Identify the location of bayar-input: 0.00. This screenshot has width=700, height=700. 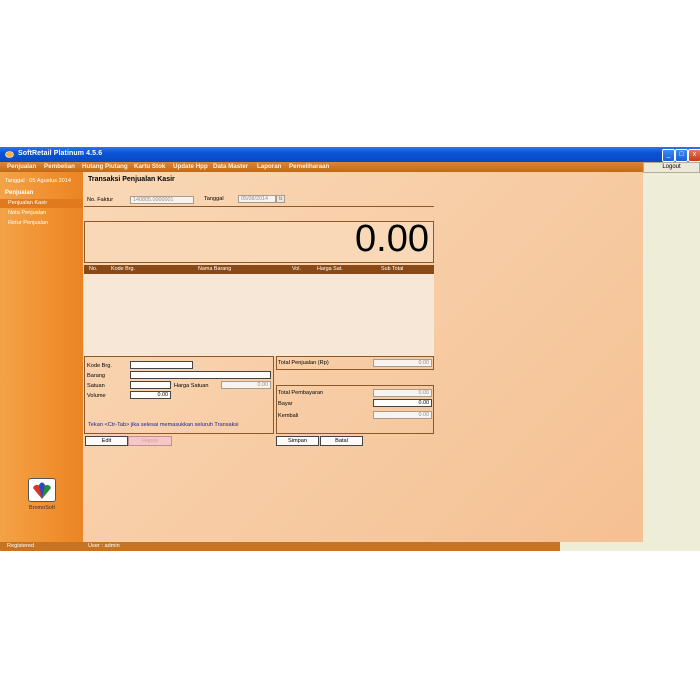
(402, 403).